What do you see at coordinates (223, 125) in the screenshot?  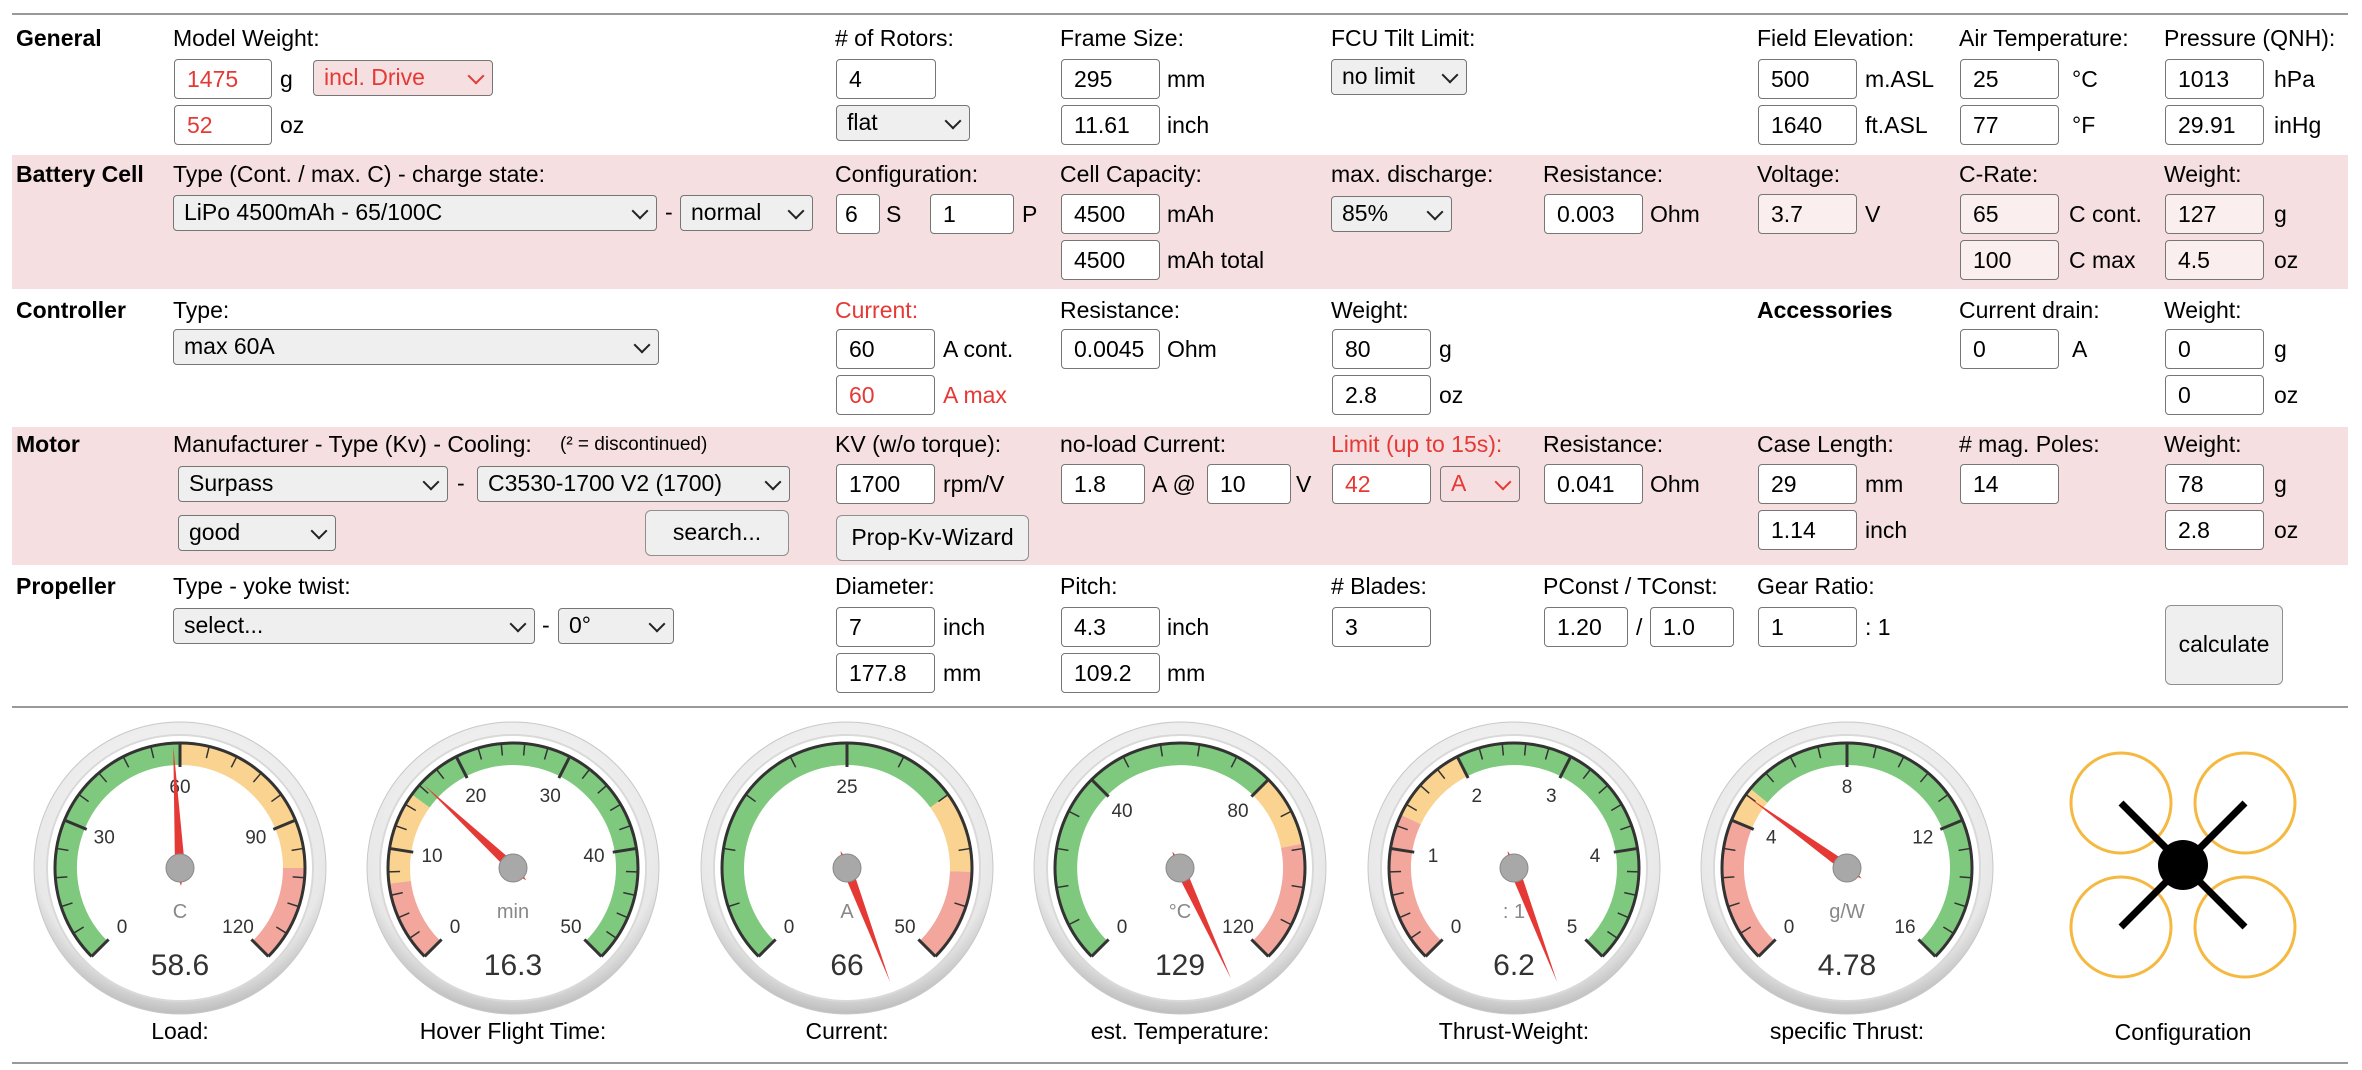 I see `model-weight-oz-input` at bounding box center [223, 125].